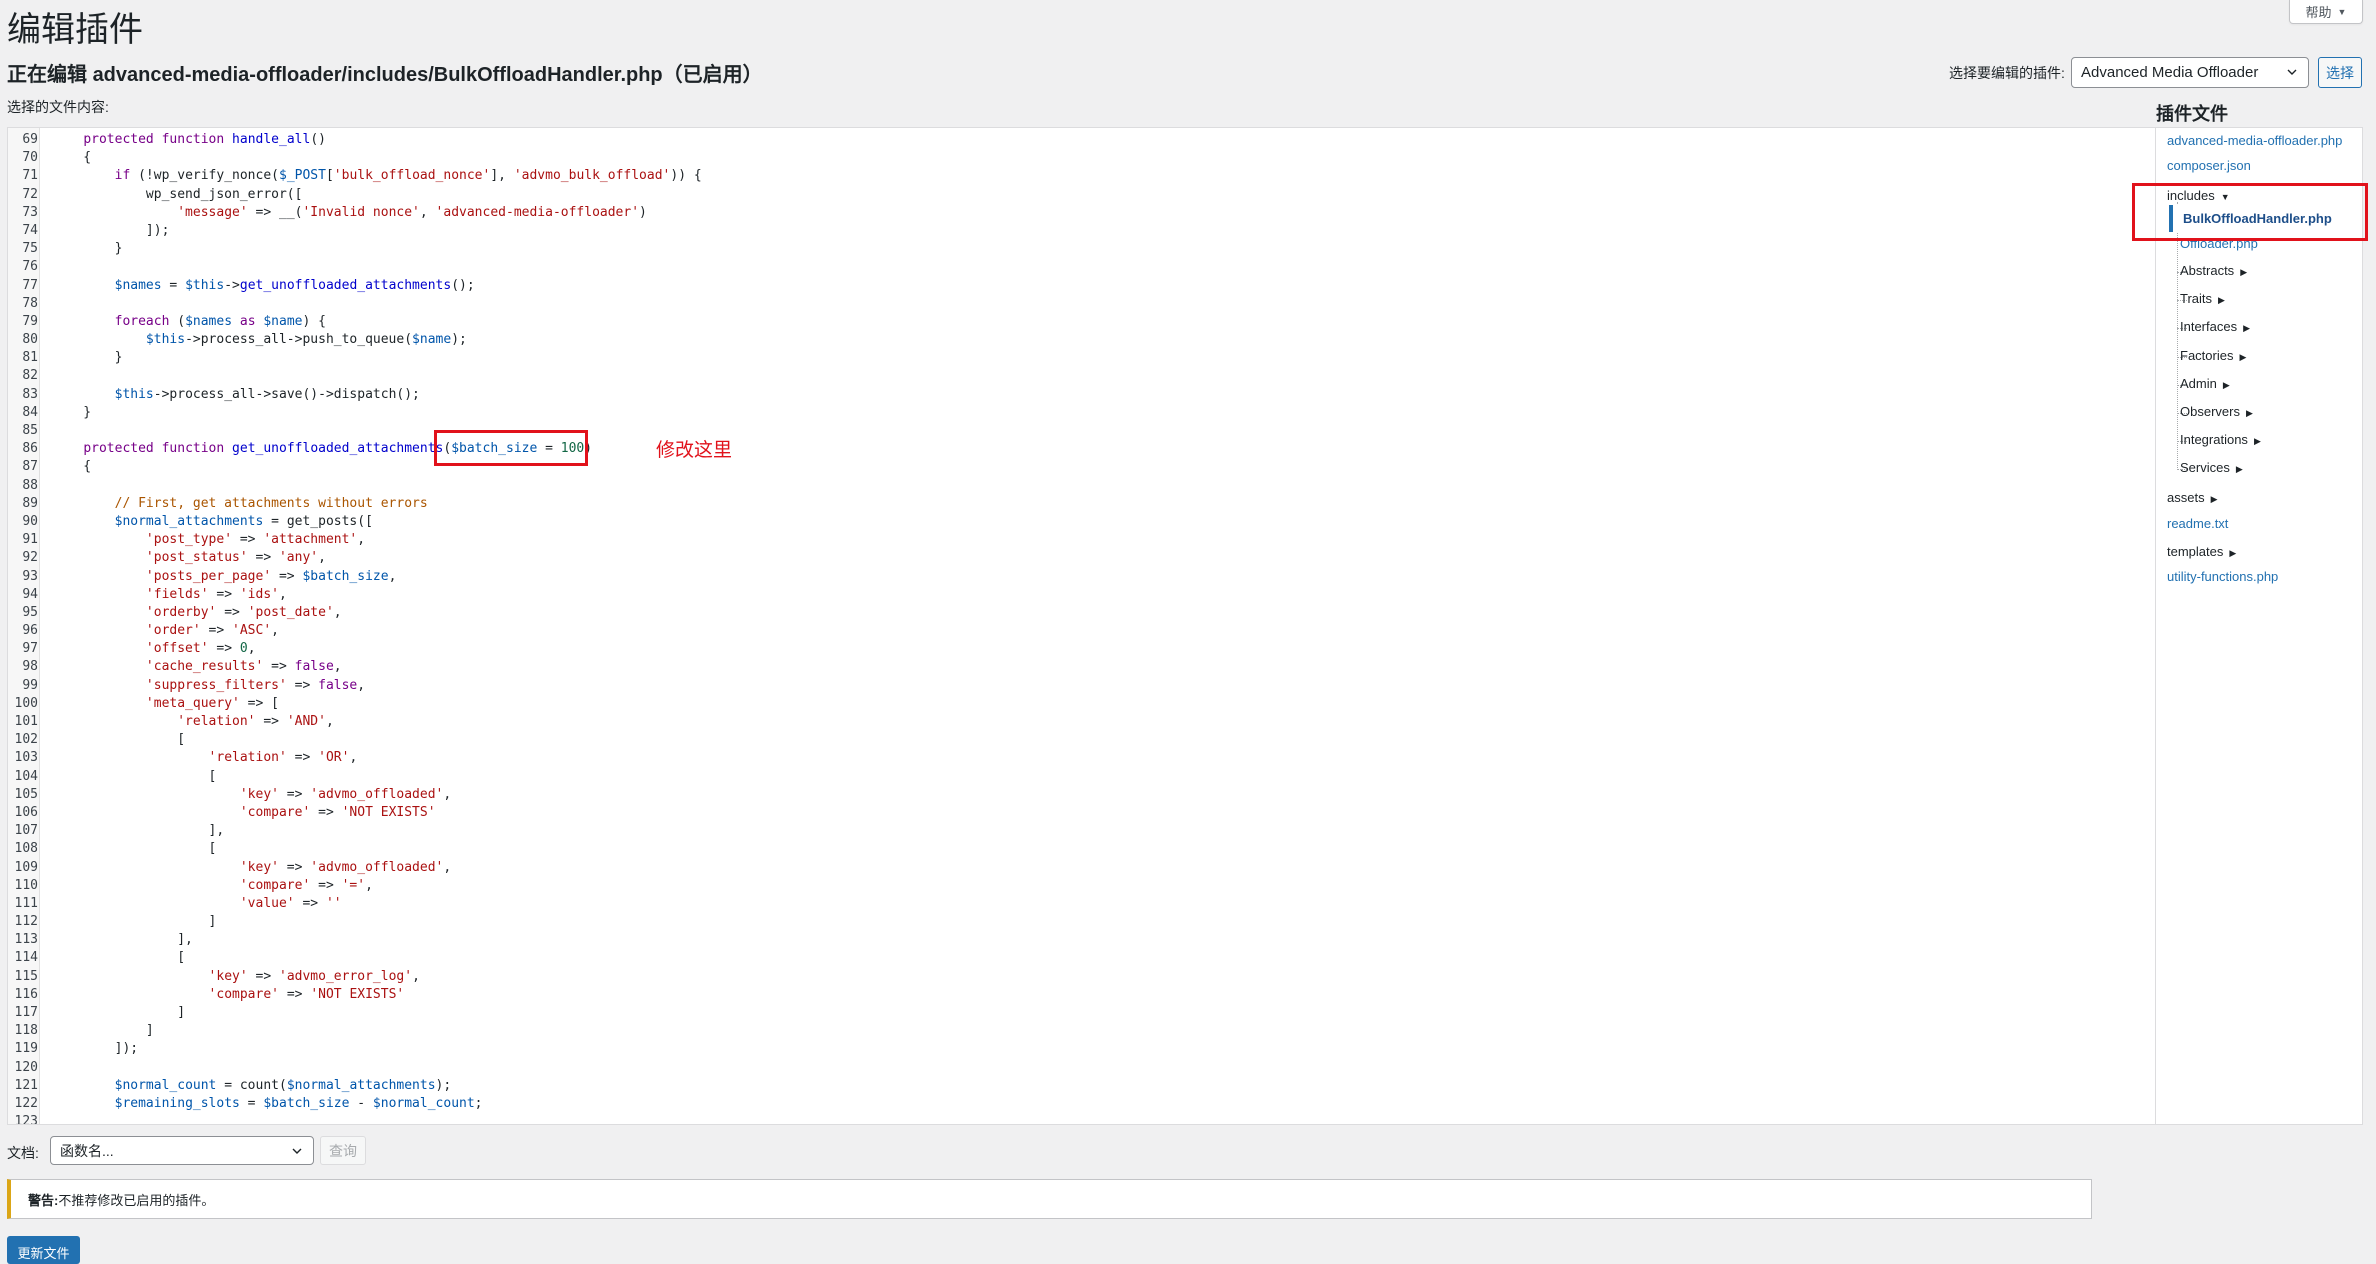 This screenshot has width=2376, height=1264. Describe the element at coordinates (2190, 72) in the screenshot. I see `plugin-select: Advanced Media Offloader` at that location.